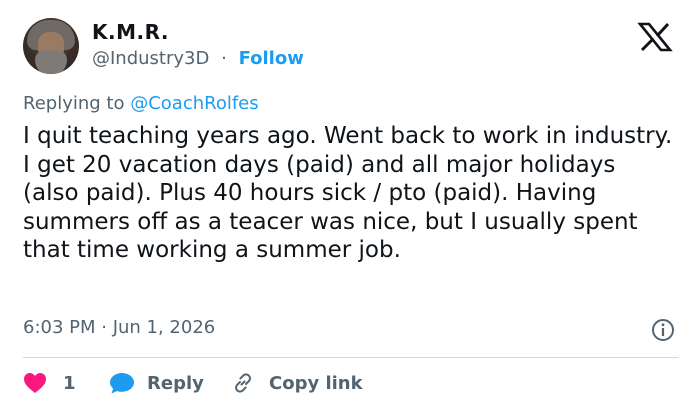 The width and height of the screenshot is (700, 410). I want to click on replying-to: Replying to @CoachRolfes, so click(141, 103).